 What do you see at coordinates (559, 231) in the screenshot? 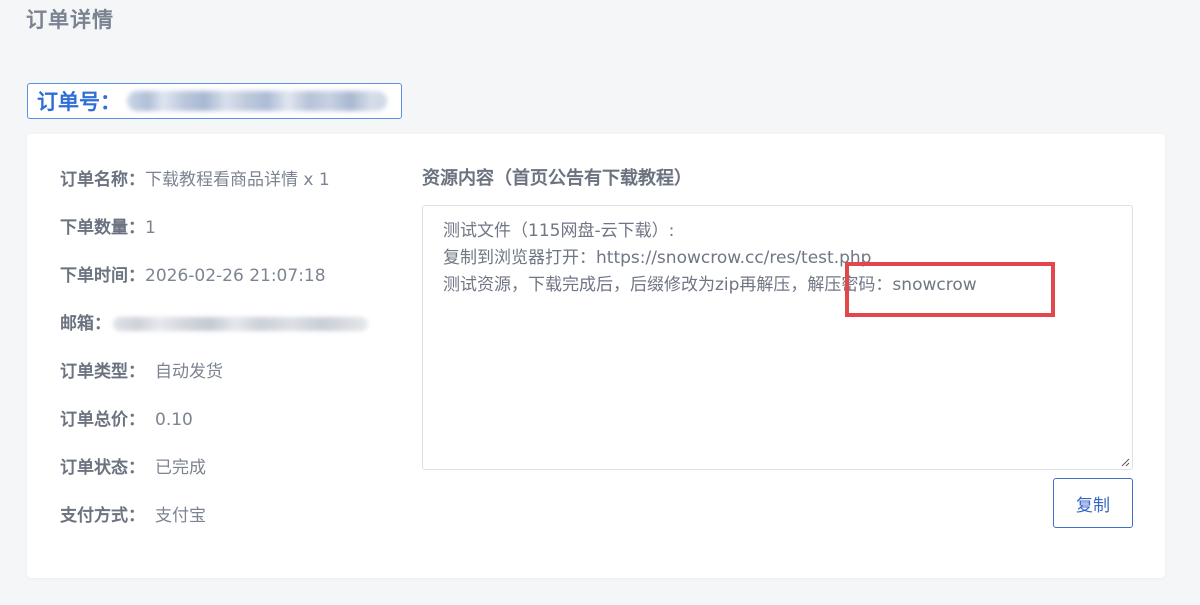
I see `resource-line: 测试文件（115网盘-云下载）:` at bounding box center [559, 231].